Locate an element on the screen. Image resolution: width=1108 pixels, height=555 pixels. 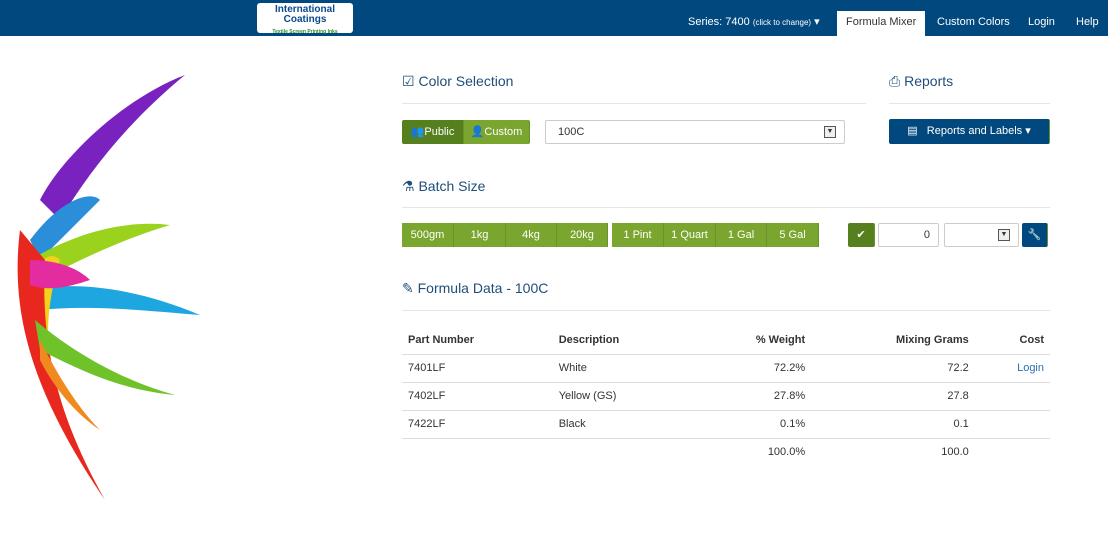
reports-and-labels-button: ▤ Reports and Labels ▾ is located at coordinates (969, 131).